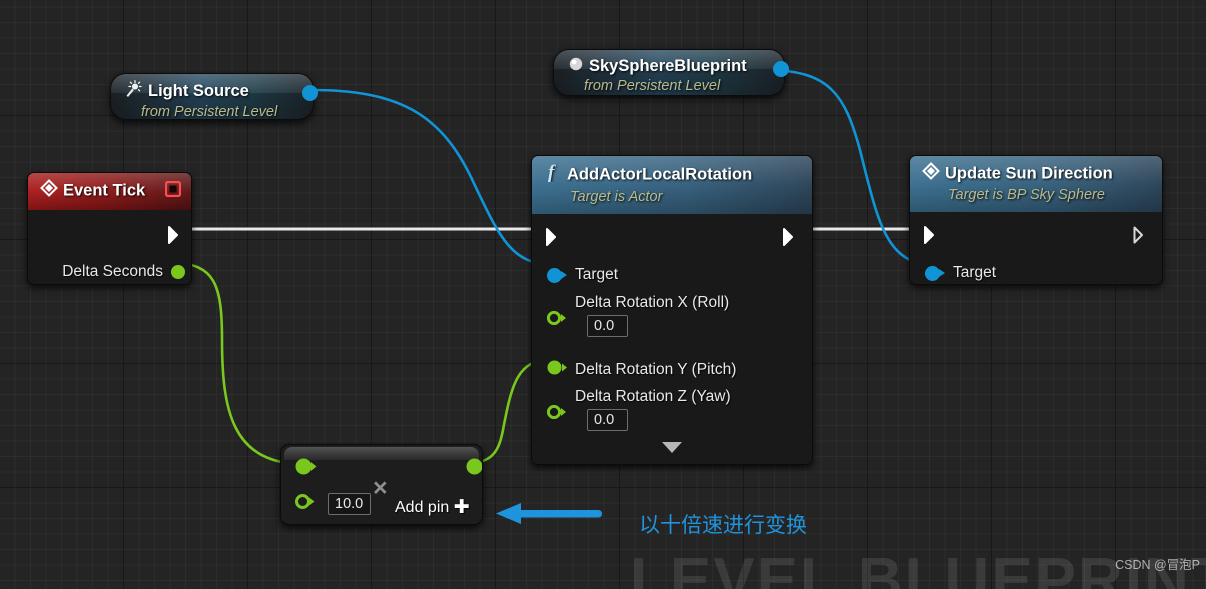 Image resolution: width=1206 pixels, height=589 pixels. What do you see at coordinates (1140, 237) in the screenshot?
I see `sun-exec-out-pin` at bounding box center [1140, 237].